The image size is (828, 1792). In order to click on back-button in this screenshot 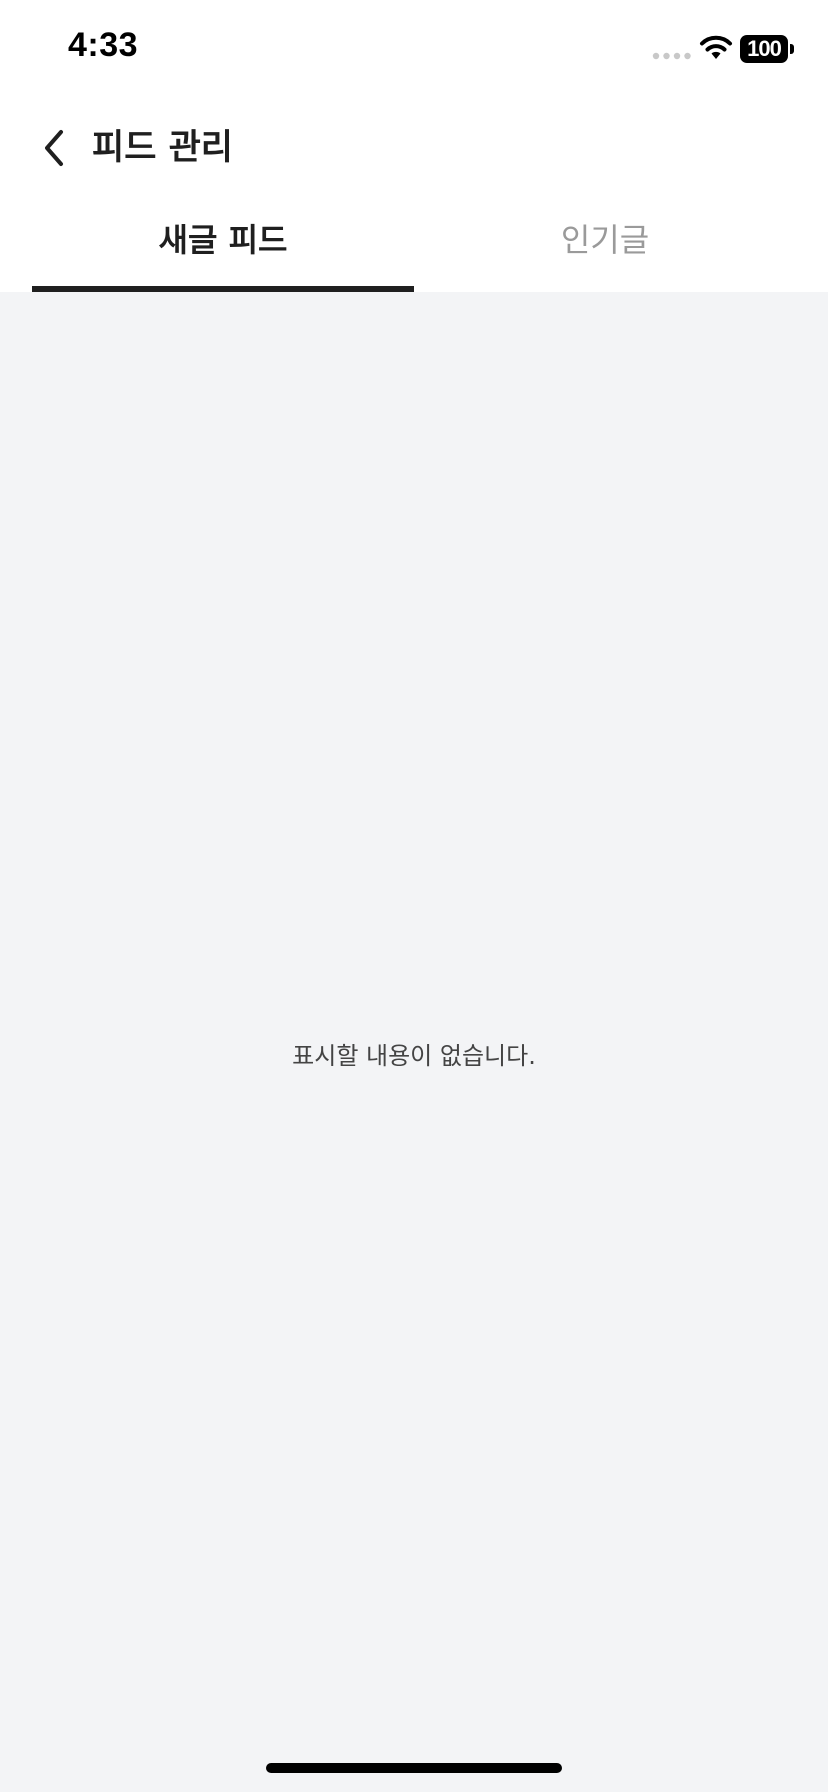, I will do `click(54, 148)`.